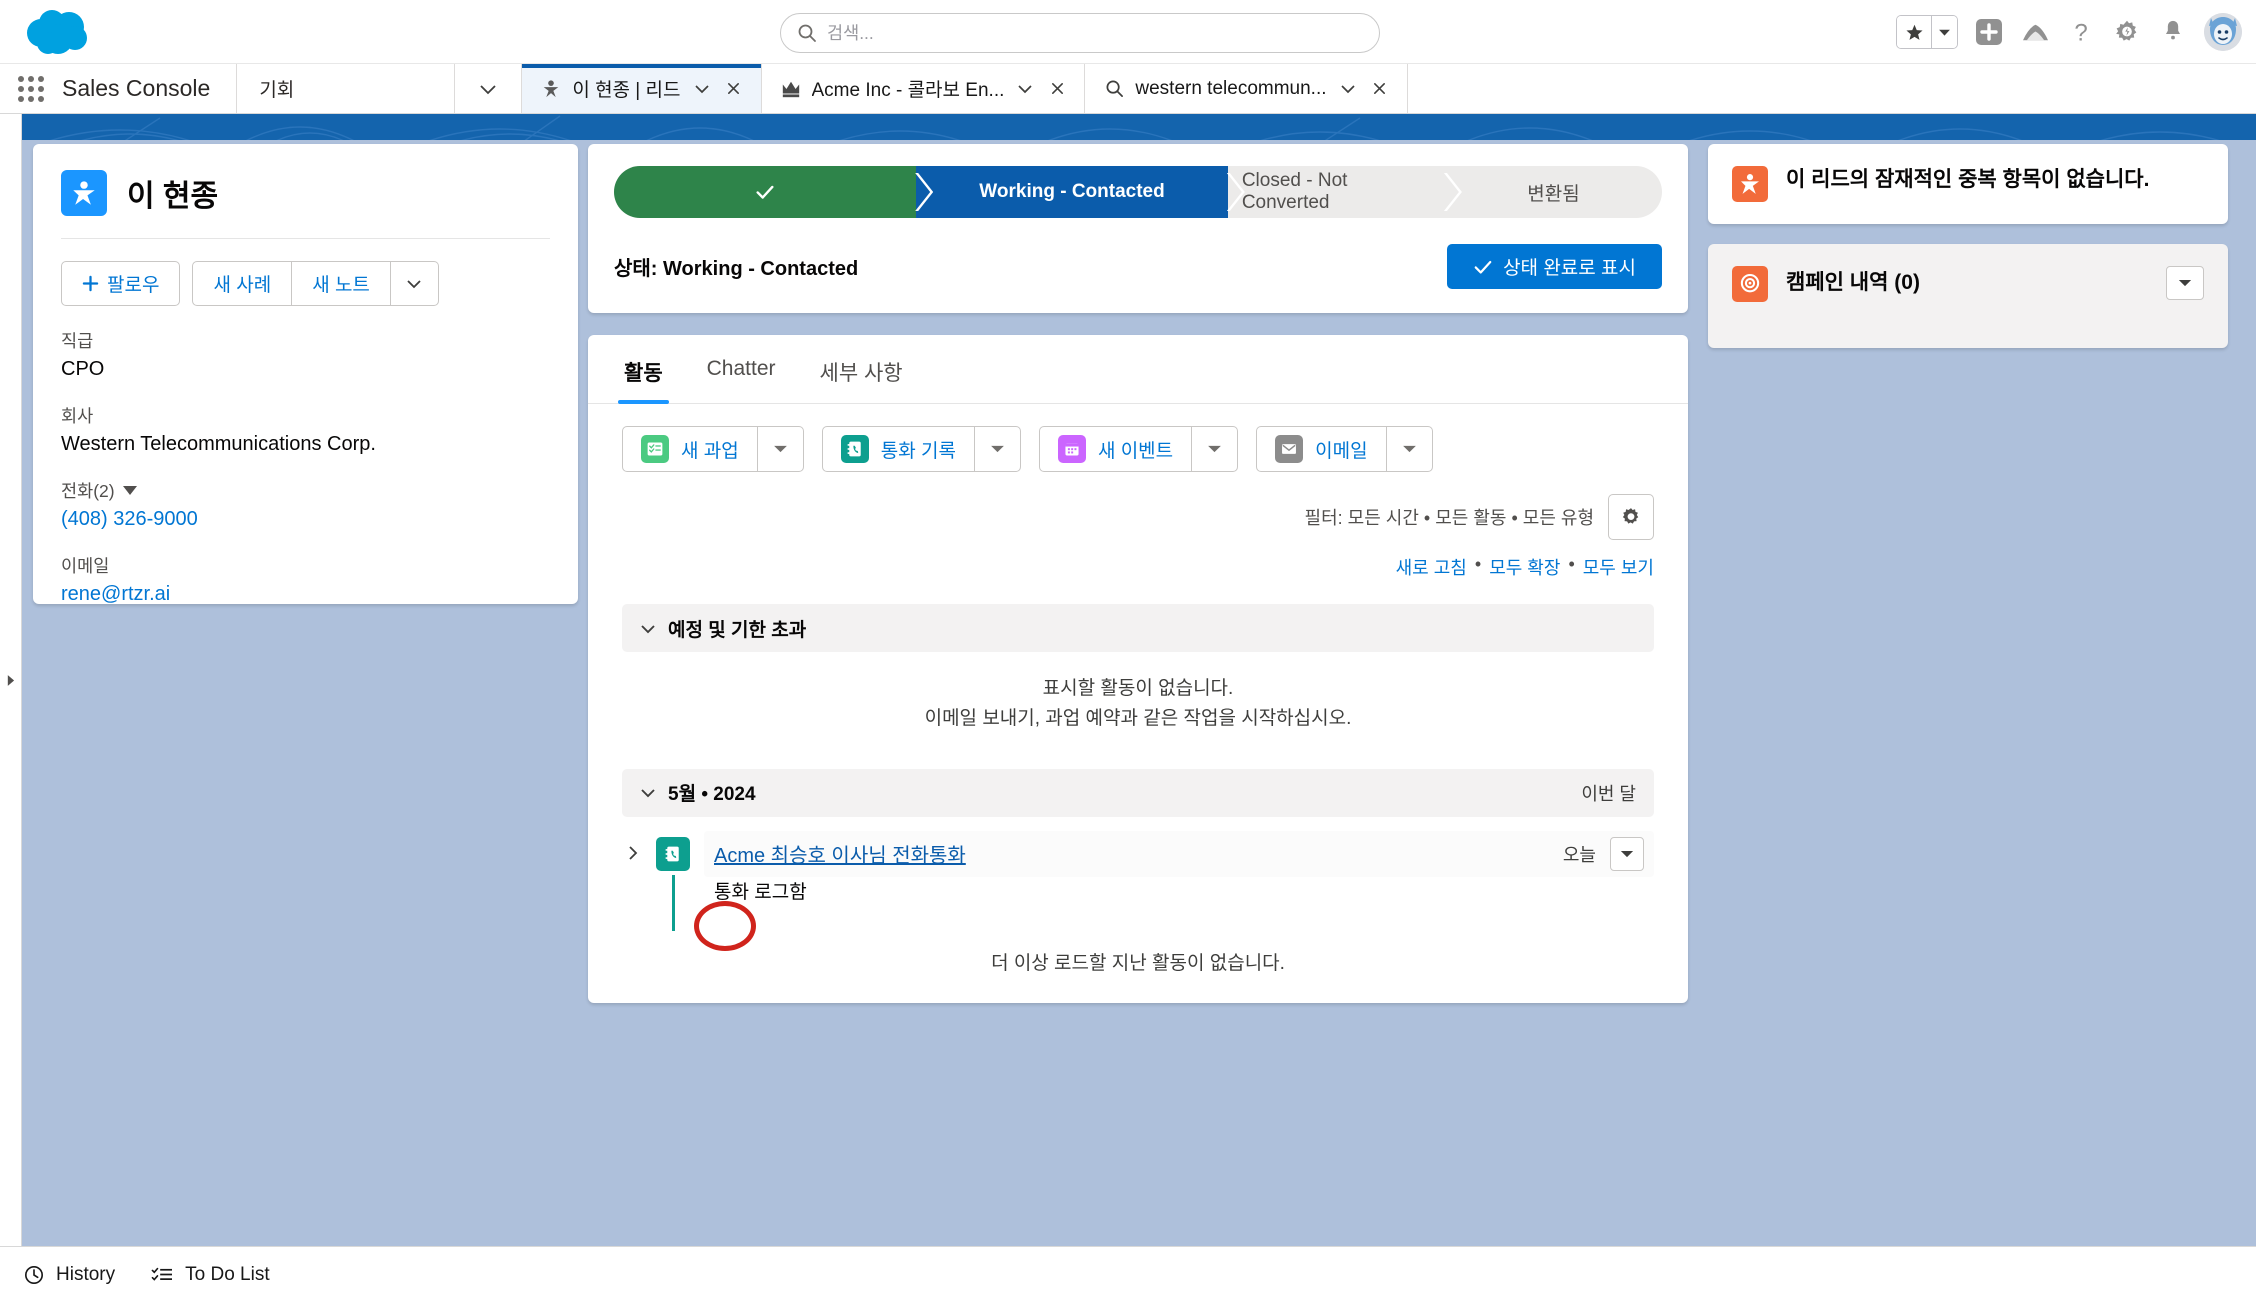  Describe the element at coordinates (88, 491) in the screenshot. I see `field-phone-label-text: 전화(2)` at that location.